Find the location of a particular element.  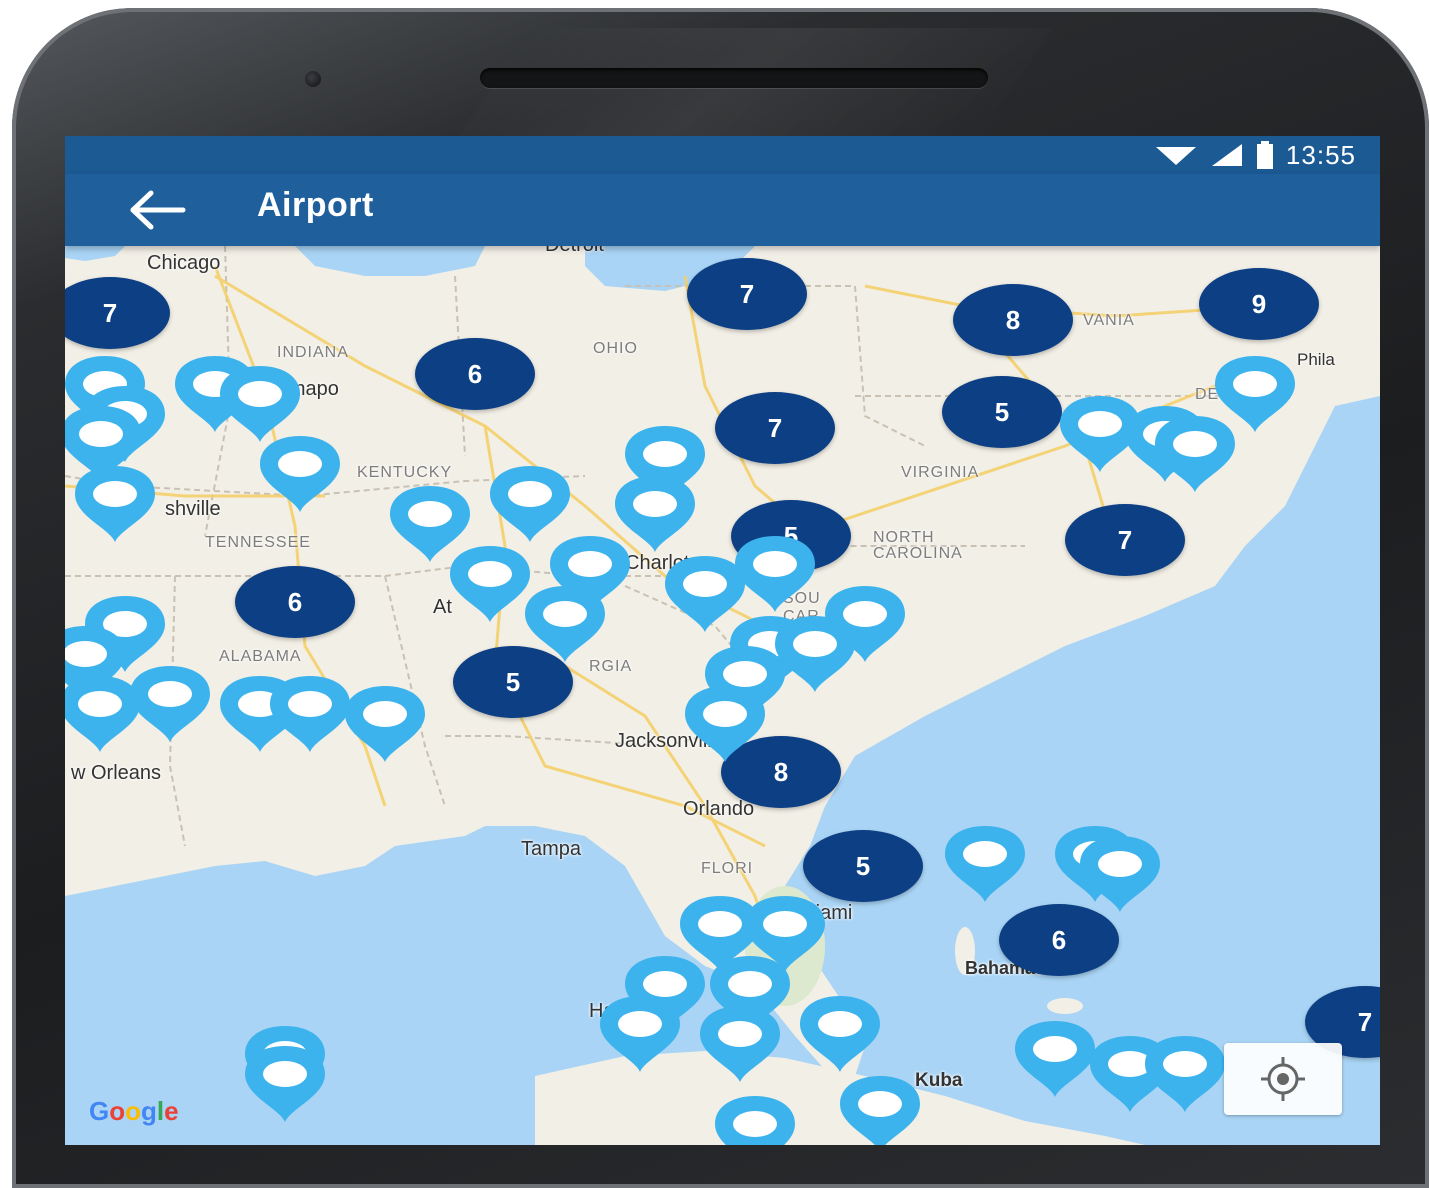

my-location-icon is located at coordinates (1283, 1079).